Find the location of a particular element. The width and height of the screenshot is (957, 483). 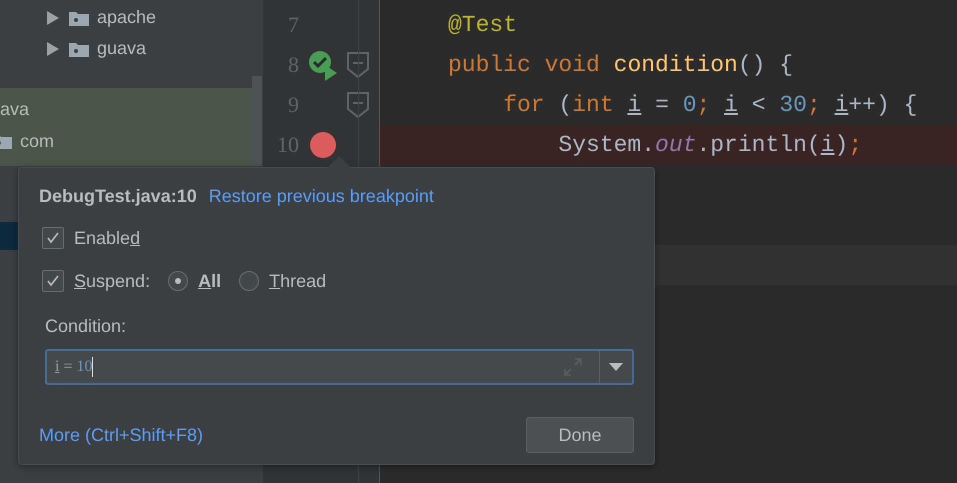

code-line: for (int i = 0; i < 30; i++) { is located at coordinates (710, 105).